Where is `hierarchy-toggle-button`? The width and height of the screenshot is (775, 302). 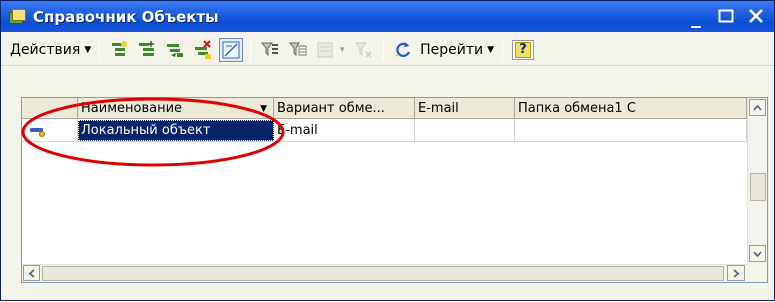
hierarchy-toggle-button is located at coordinates (231, 49).